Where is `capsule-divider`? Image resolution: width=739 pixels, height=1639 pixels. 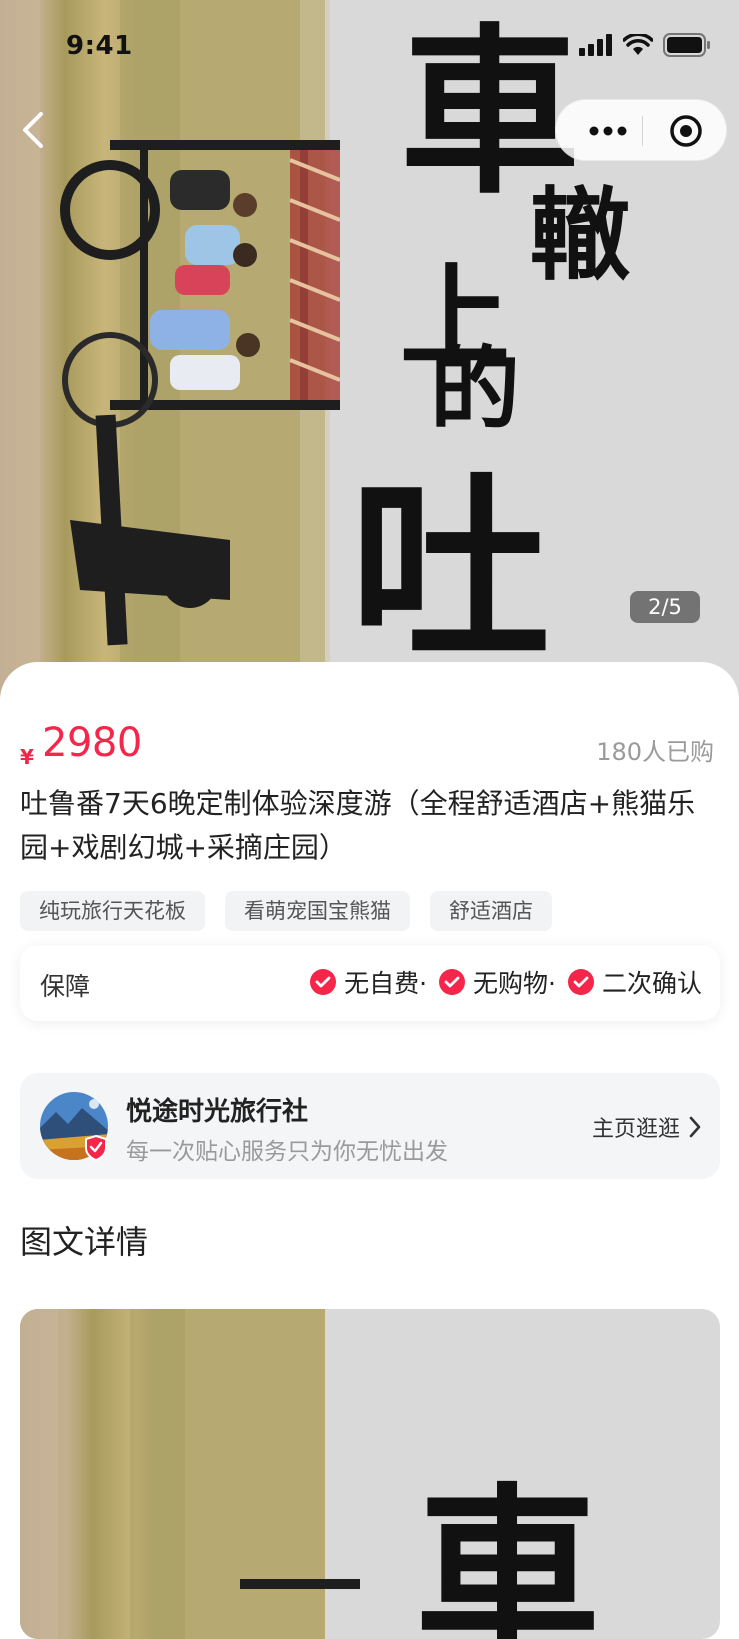
capsule-divider is located at coordinates (642, 131).